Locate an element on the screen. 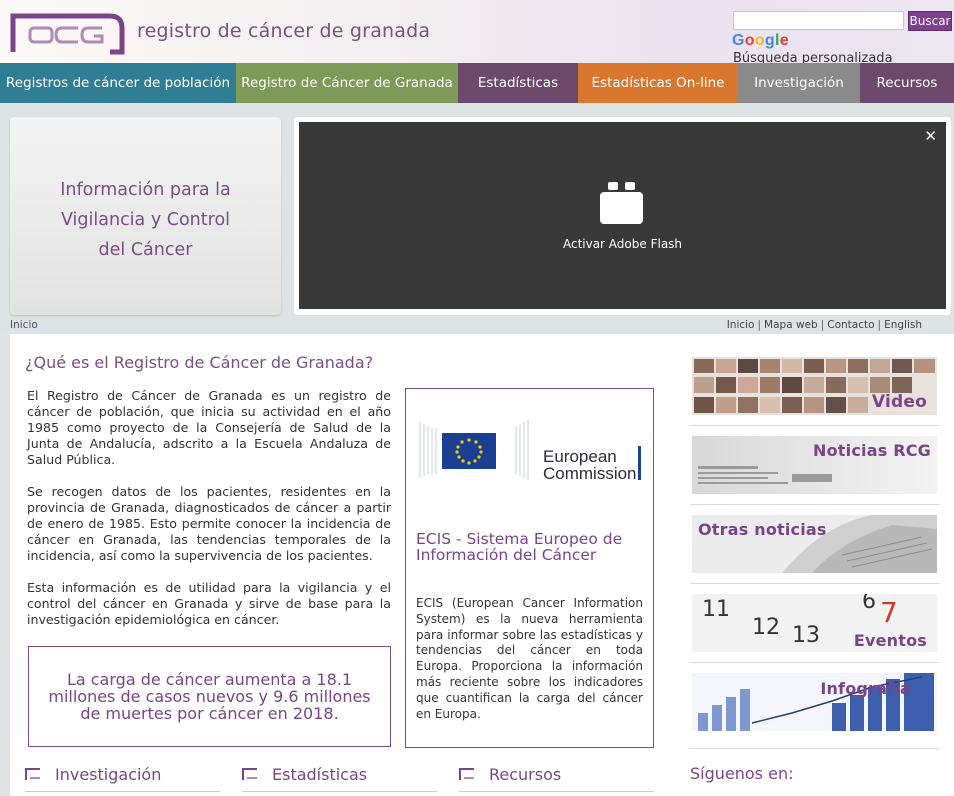 This screenshot has width=954, height=796. svg-text: 13 is located at coordinates (806, 635).